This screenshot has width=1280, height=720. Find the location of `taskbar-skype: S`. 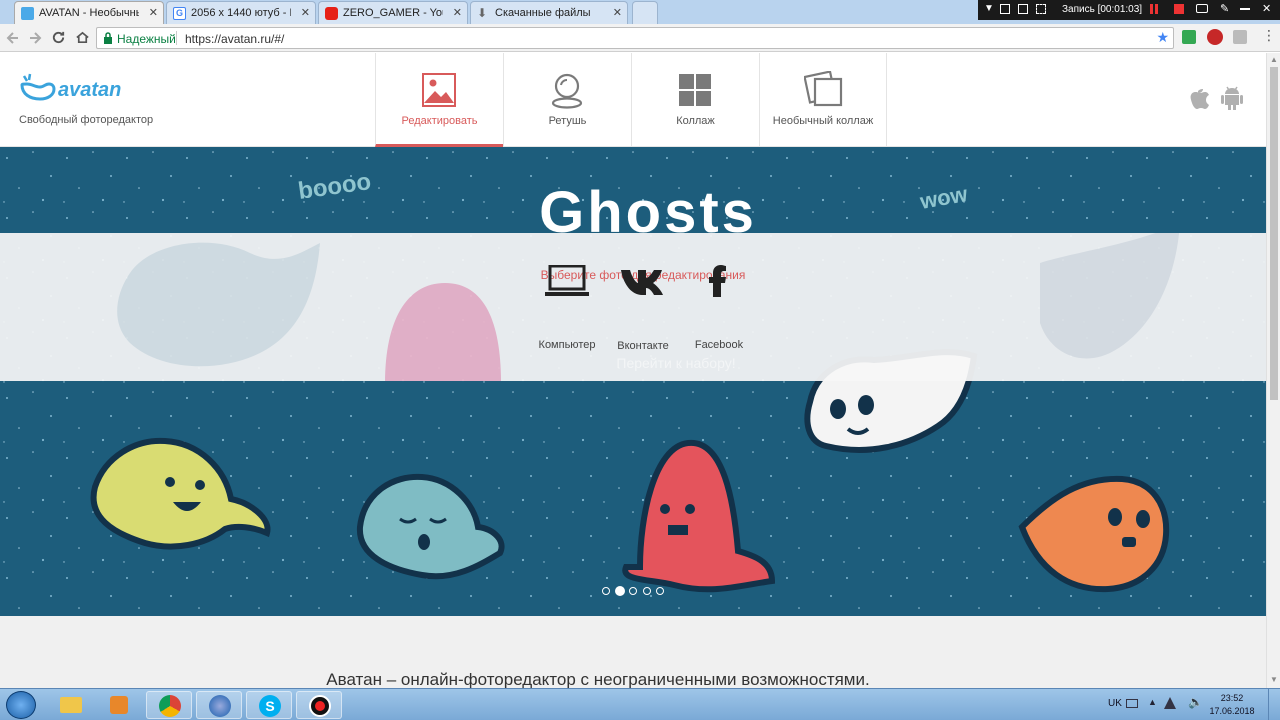

taskbar-skype: S is located at coordinates (269, 705).